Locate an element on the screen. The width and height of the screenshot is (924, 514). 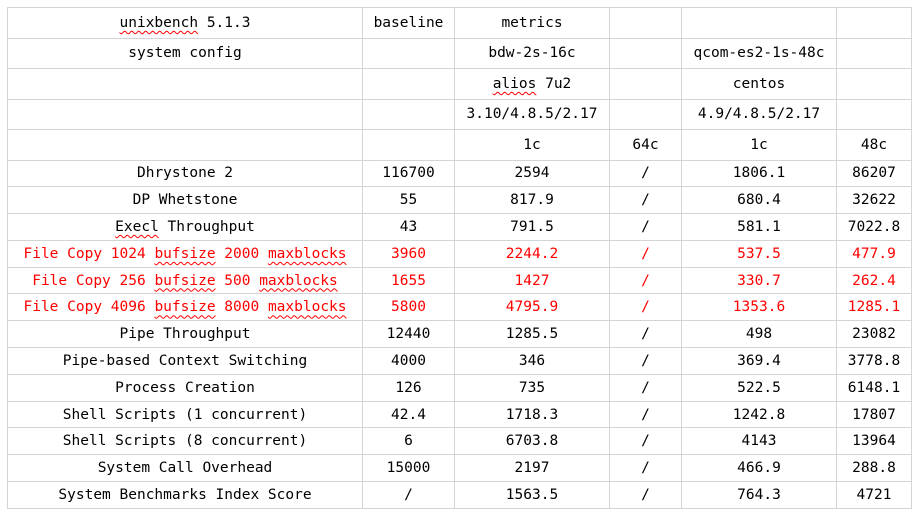
cell-os-a: alios 7u2 is located at coordinates (532, 84).